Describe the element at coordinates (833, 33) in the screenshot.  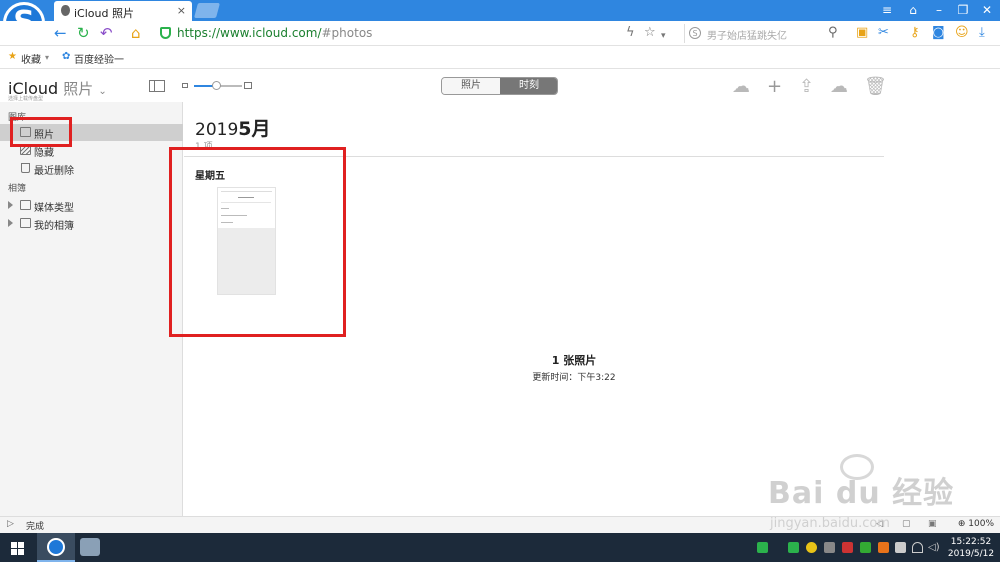
I see `search-icon: ⚲` at that location.